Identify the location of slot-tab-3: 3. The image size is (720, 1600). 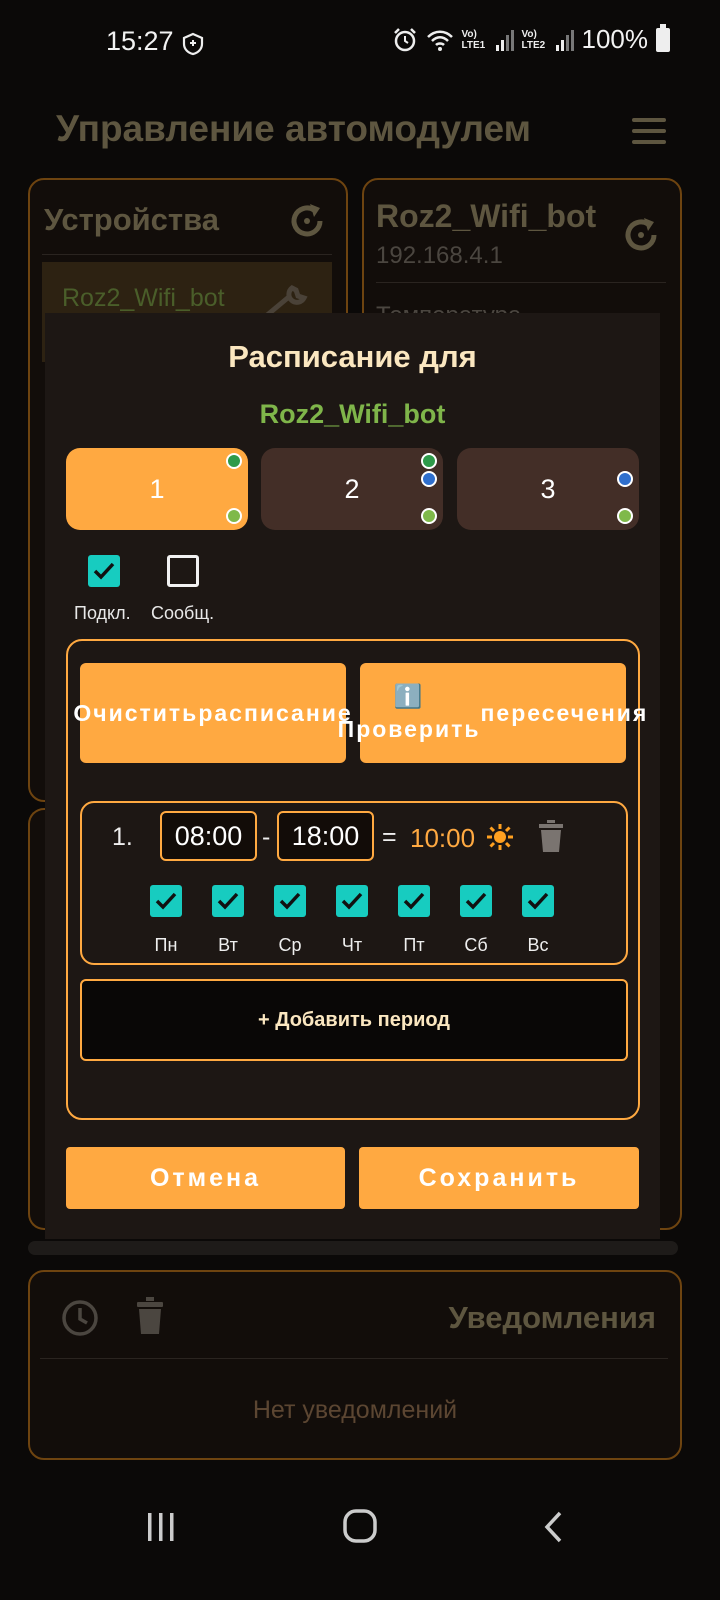
(548, 489).